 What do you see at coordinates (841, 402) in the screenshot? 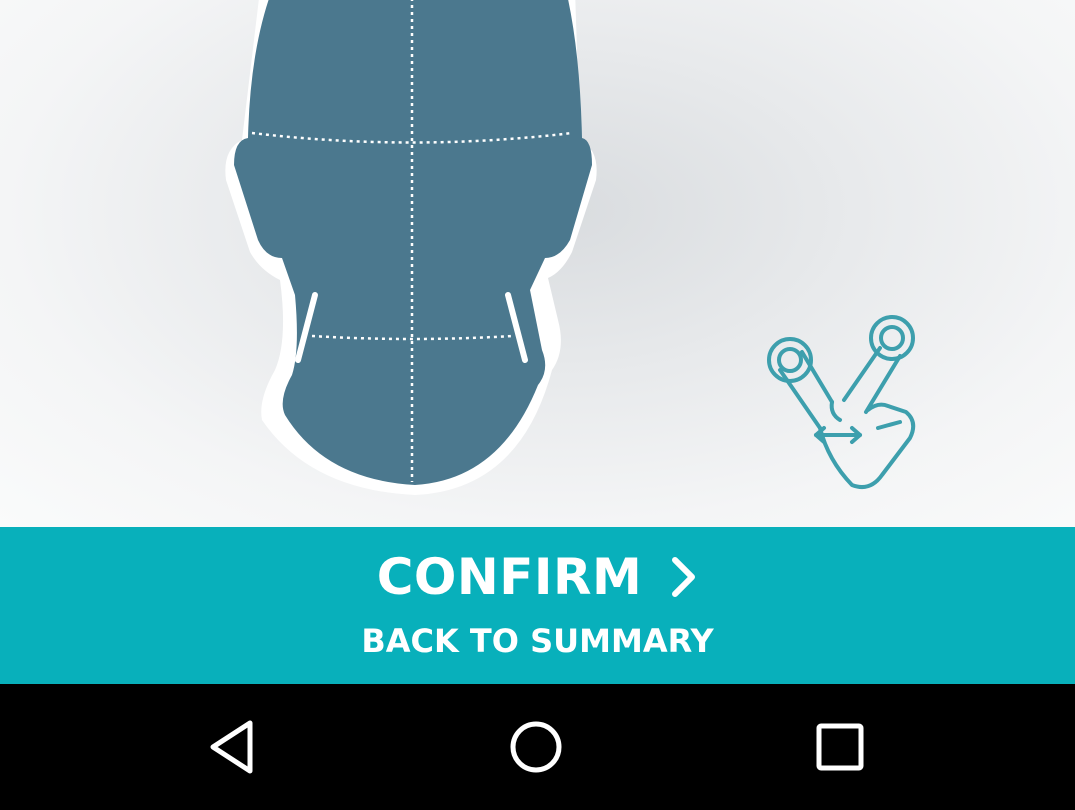
I see `pinch-zoom-gesture-icon` at bounding box center [841, 402].